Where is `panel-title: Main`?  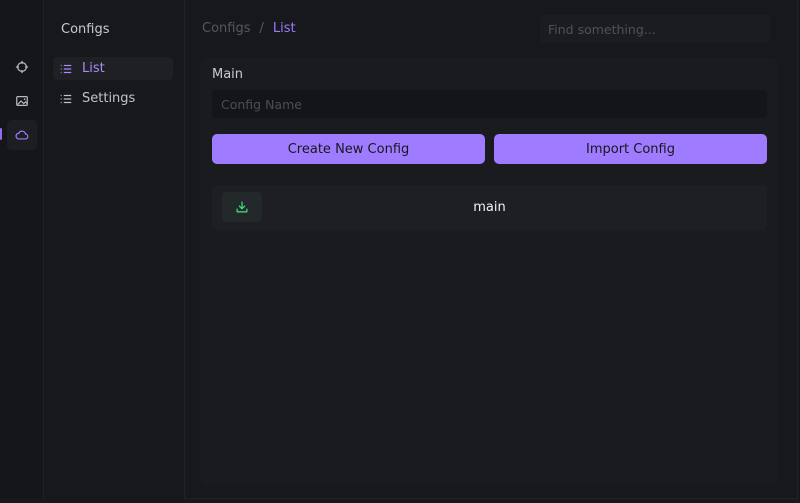
panel-title: Main is located at coordinates (228, 74).